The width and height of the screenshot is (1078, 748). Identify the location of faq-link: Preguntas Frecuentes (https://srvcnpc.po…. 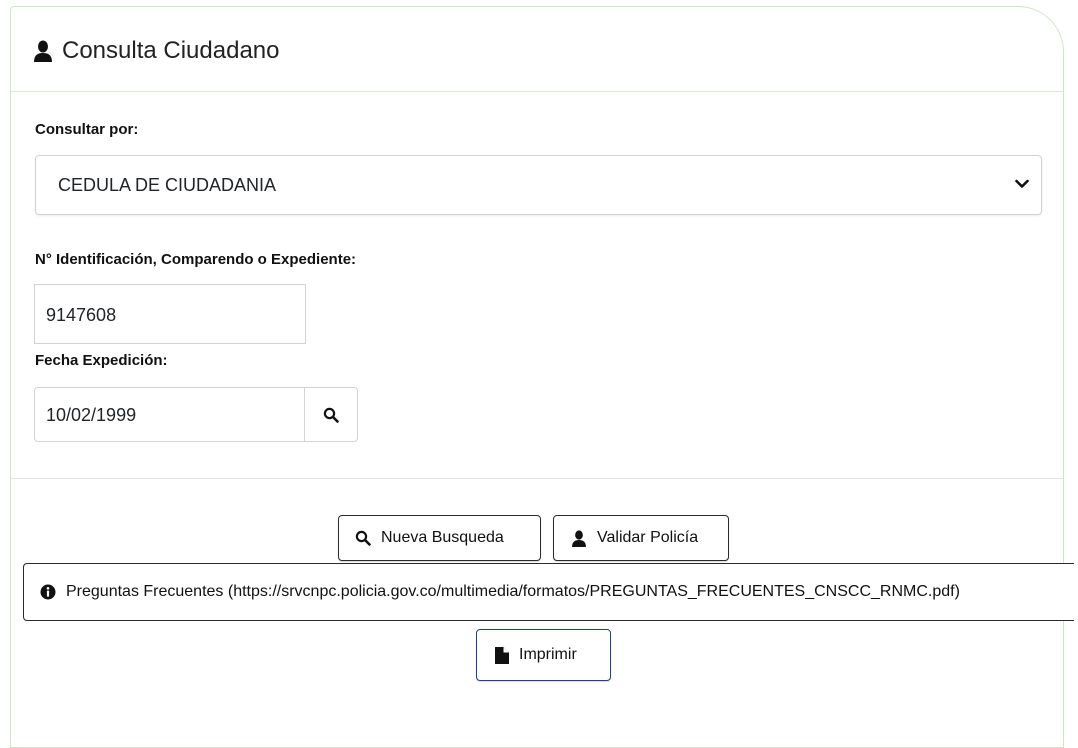
(548, 592).